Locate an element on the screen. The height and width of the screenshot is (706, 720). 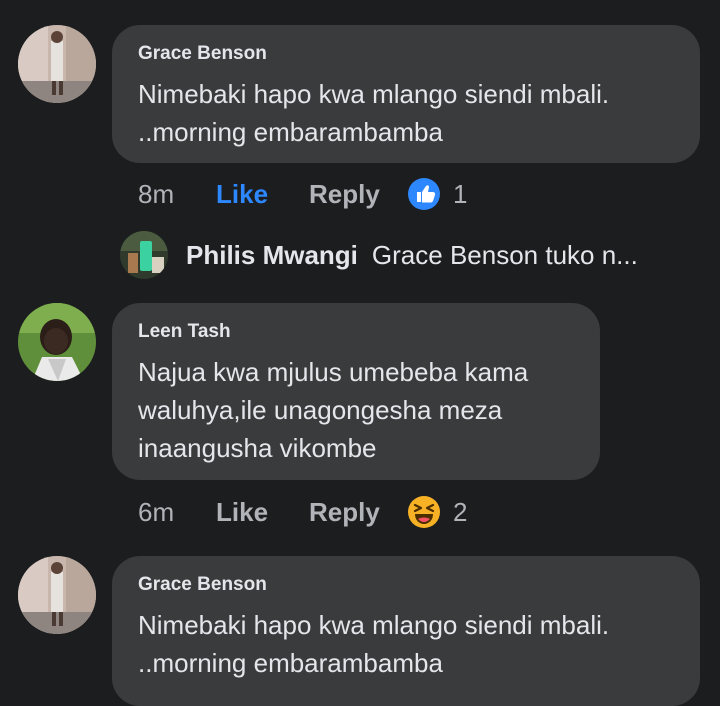
reaction-summary: 2 is located at coordinates (437, 512).